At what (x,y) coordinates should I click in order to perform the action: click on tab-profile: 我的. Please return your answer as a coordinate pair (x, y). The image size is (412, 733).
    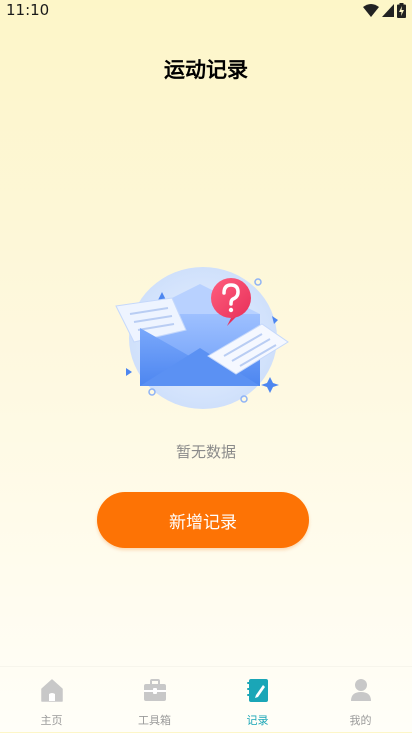
    Looking at the image, I should click on (360, 700).